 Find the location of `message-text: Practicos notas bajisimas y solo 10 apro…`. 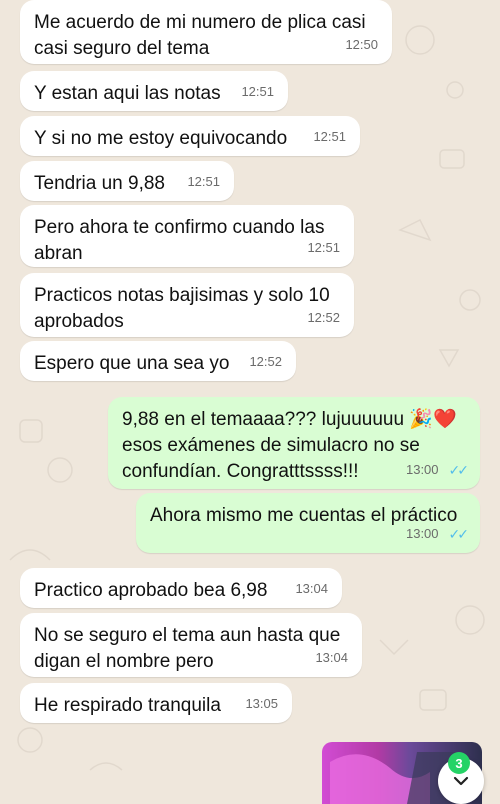

message-text: Practicos notas bajisimas y solo 10 apro… is located at coordinates (182, 308).